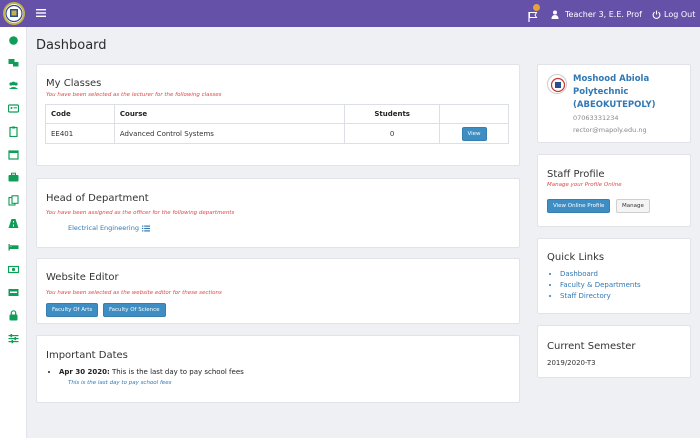 The height and width of the screenshot is (438, 700). Describe the element at coordinates (600, 296) in the screenshot. I see `quick-link-staff-directory: Staff Directory` at that location.